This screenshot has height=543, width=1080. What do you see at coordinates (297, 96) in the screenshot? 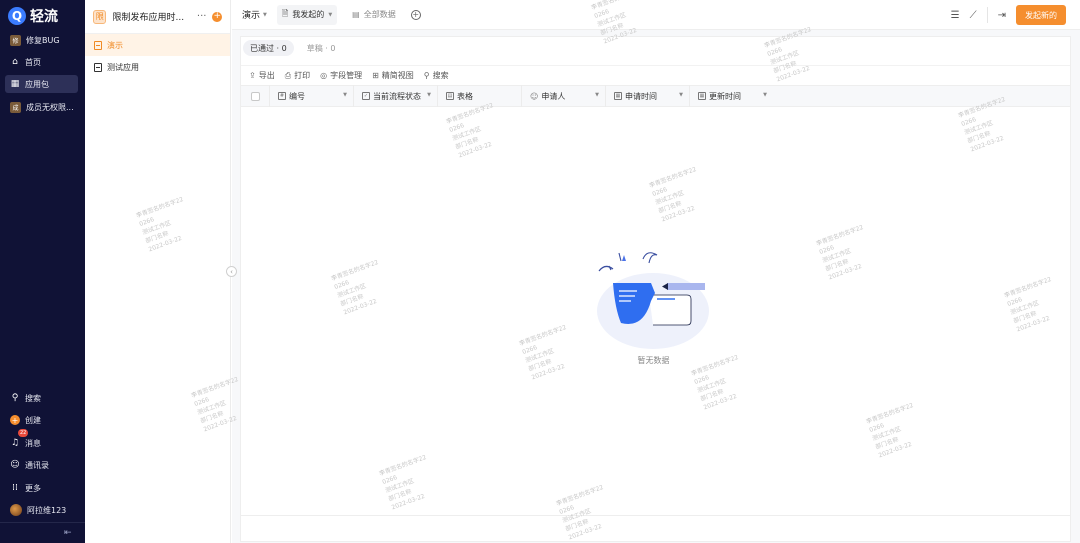
I see `column-label: 编号` at bounding box center [297, 96].